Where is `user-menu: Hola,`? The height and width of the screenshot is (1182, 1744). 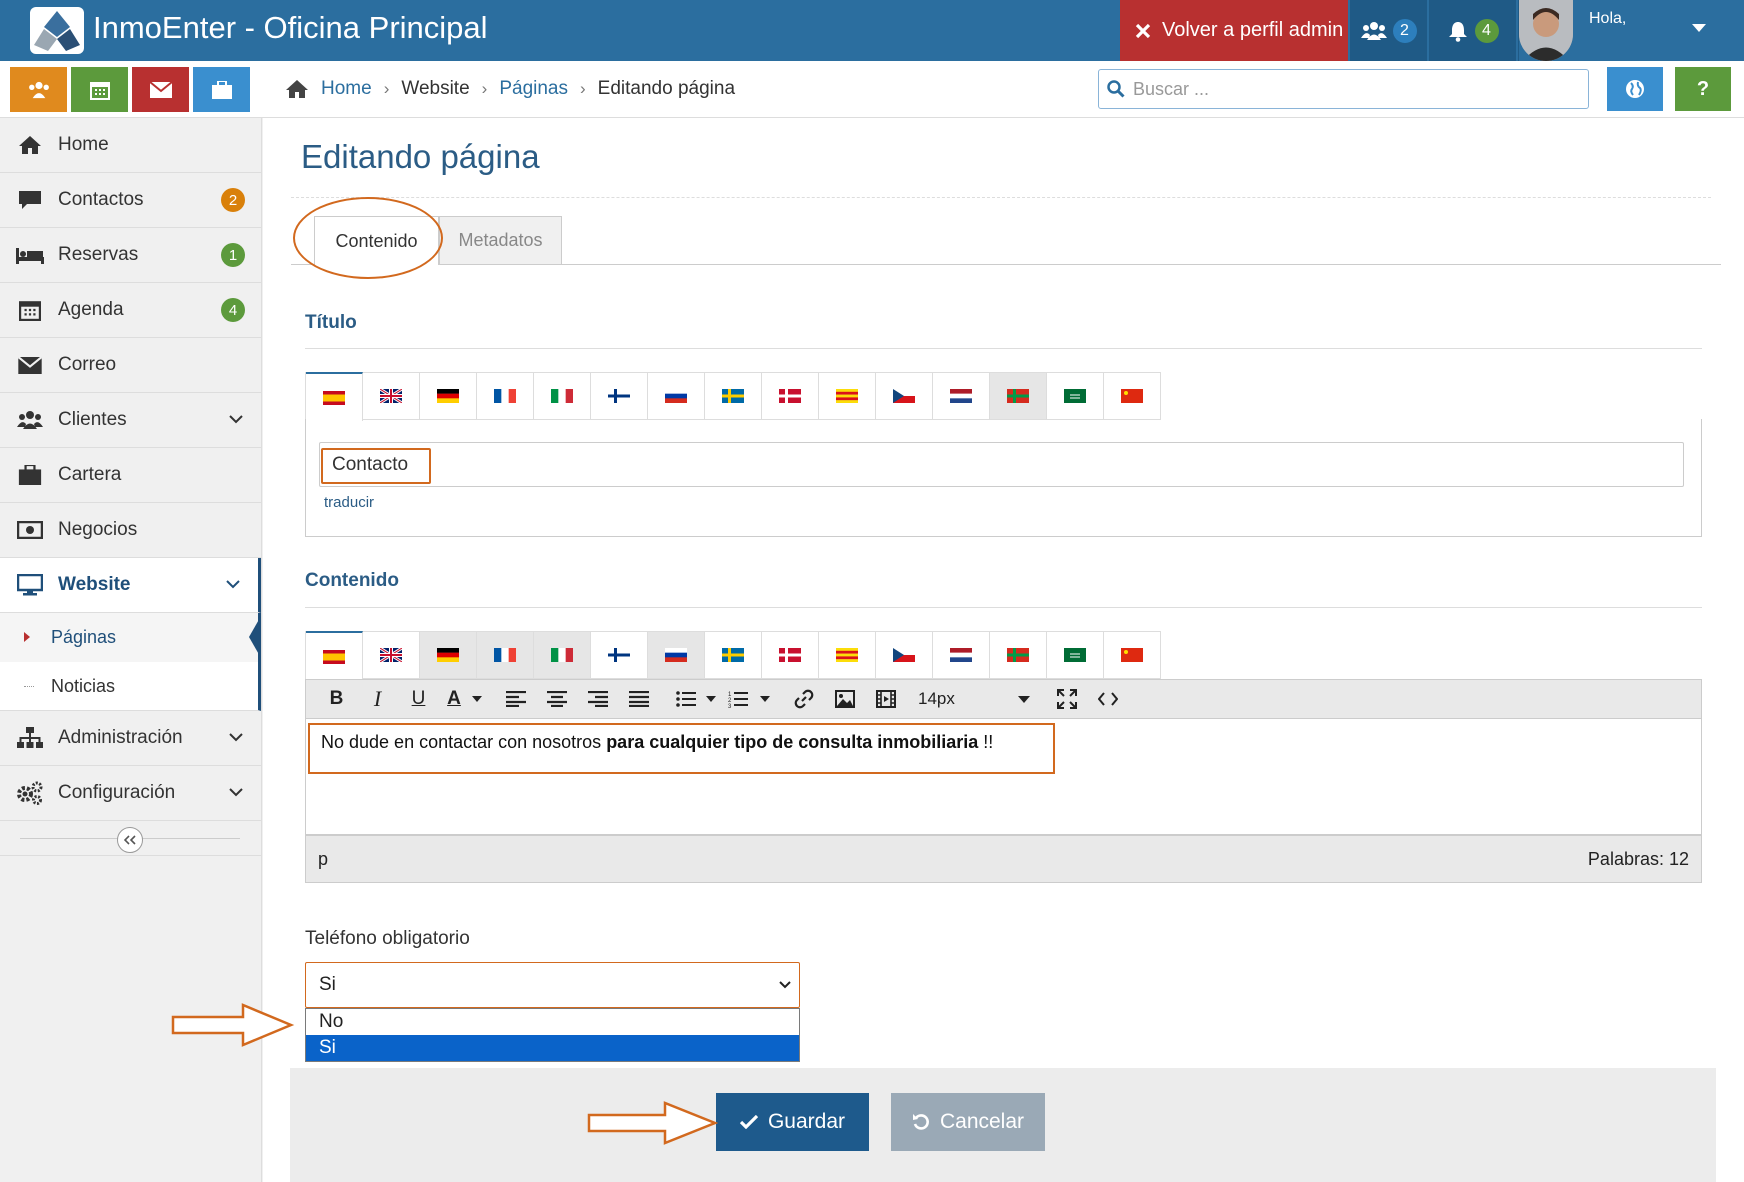
user-menu: Hola, is located at coordinates (1623, 30).